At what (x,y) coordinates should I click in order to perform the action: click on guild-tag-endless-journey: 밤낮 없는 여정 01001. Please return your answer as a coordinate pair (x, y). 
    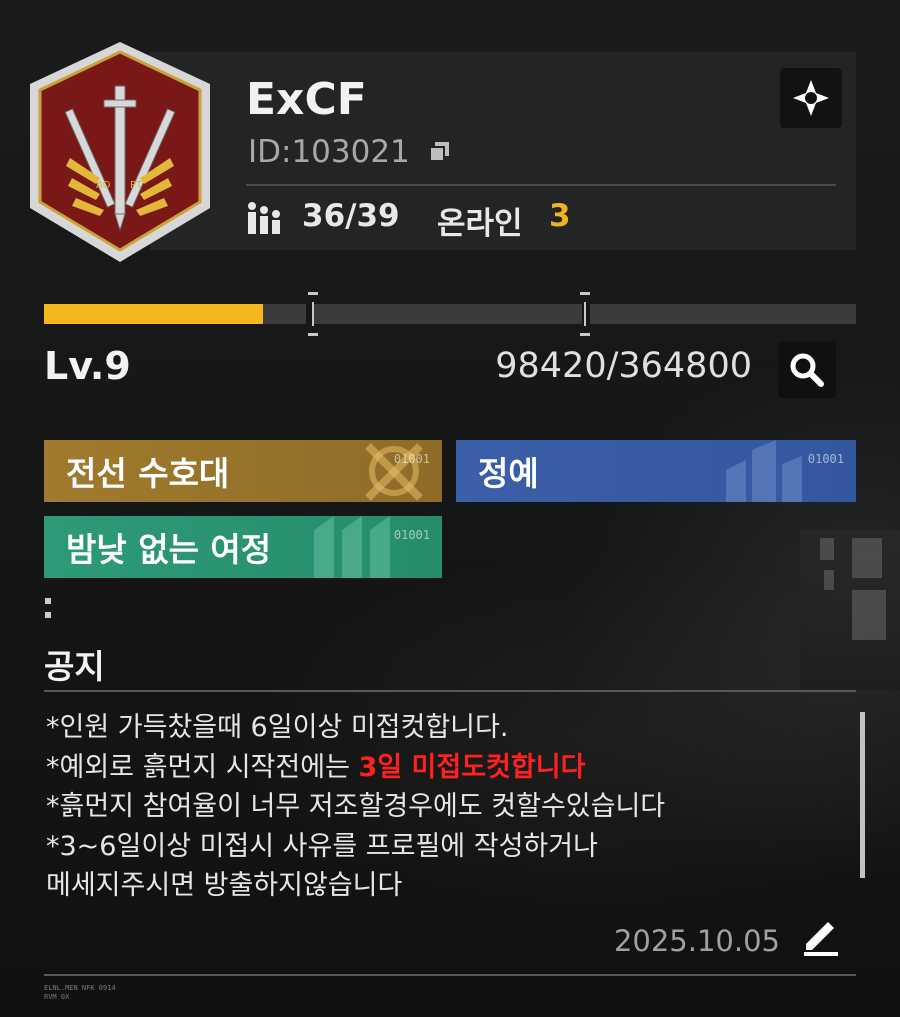
    Looking at the image, I should click on (243, 547).